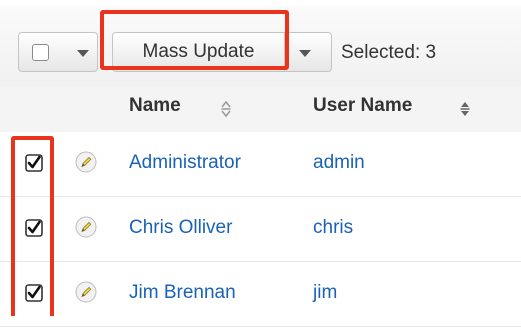 This screenshot has height=327, width=521. I want to click on actions-chevron-down-icon, so click(305, 53).